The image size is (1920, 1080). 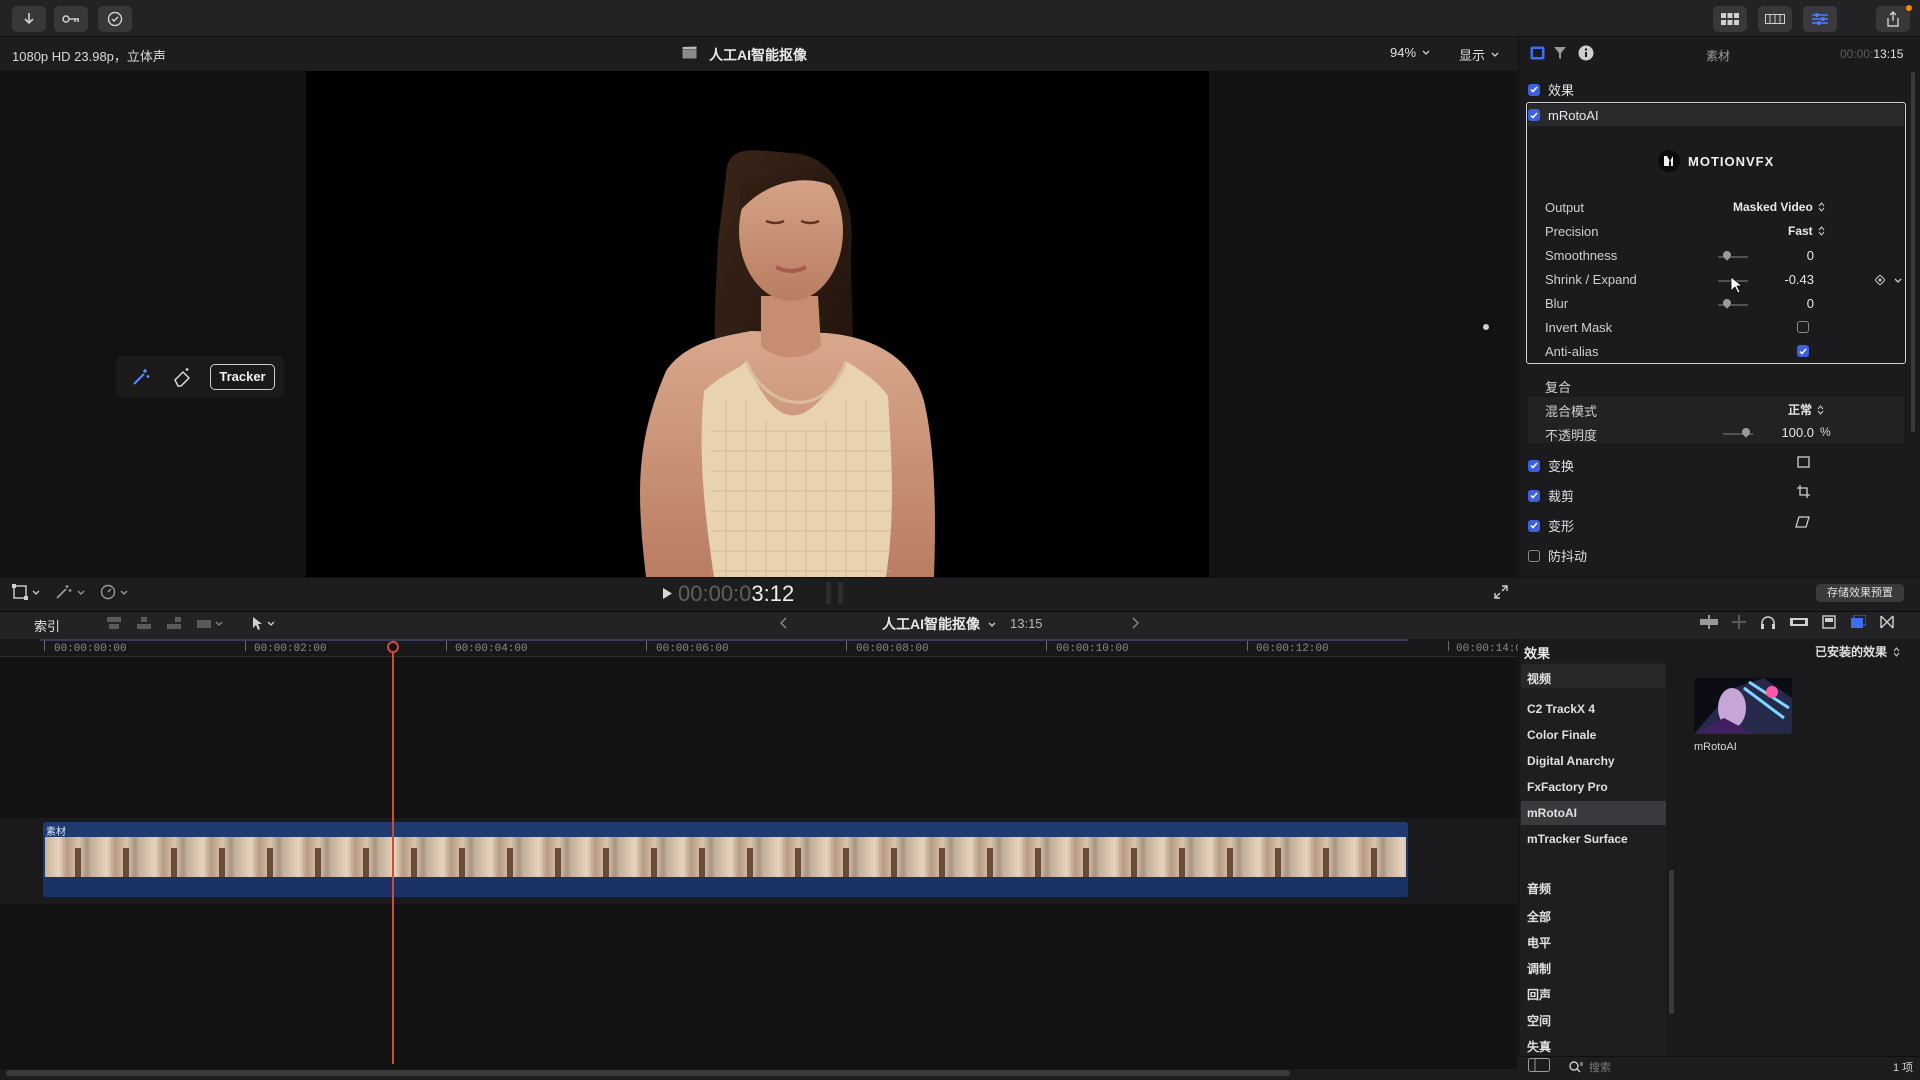 What do you see at coordinates (939, 624) in the screenshot?
I see `project-name-menu: 人工AI智能抠像` at bounding box center [939, 624].